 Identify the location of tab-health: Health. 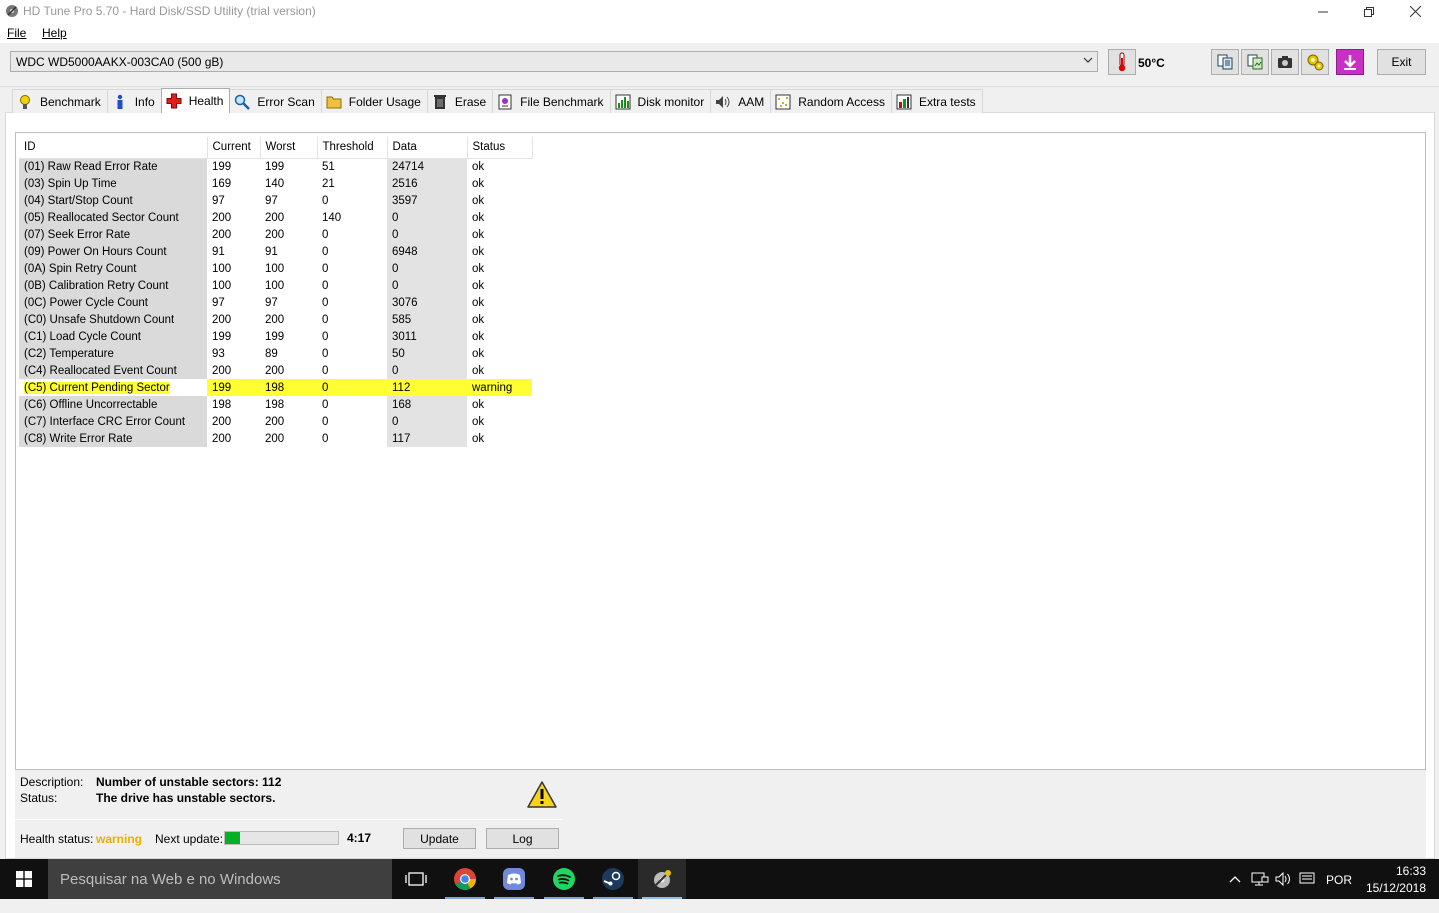
(195, 100).